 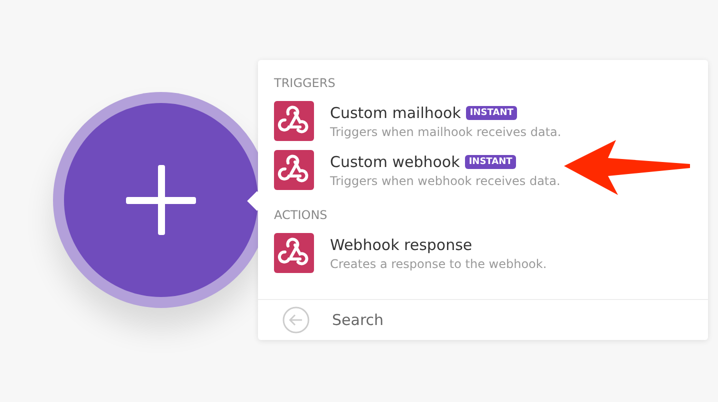 What do you see at coordinates (432, 320) in the screenshot?
I see `search-field: Search` at bounding box center [432, 320].